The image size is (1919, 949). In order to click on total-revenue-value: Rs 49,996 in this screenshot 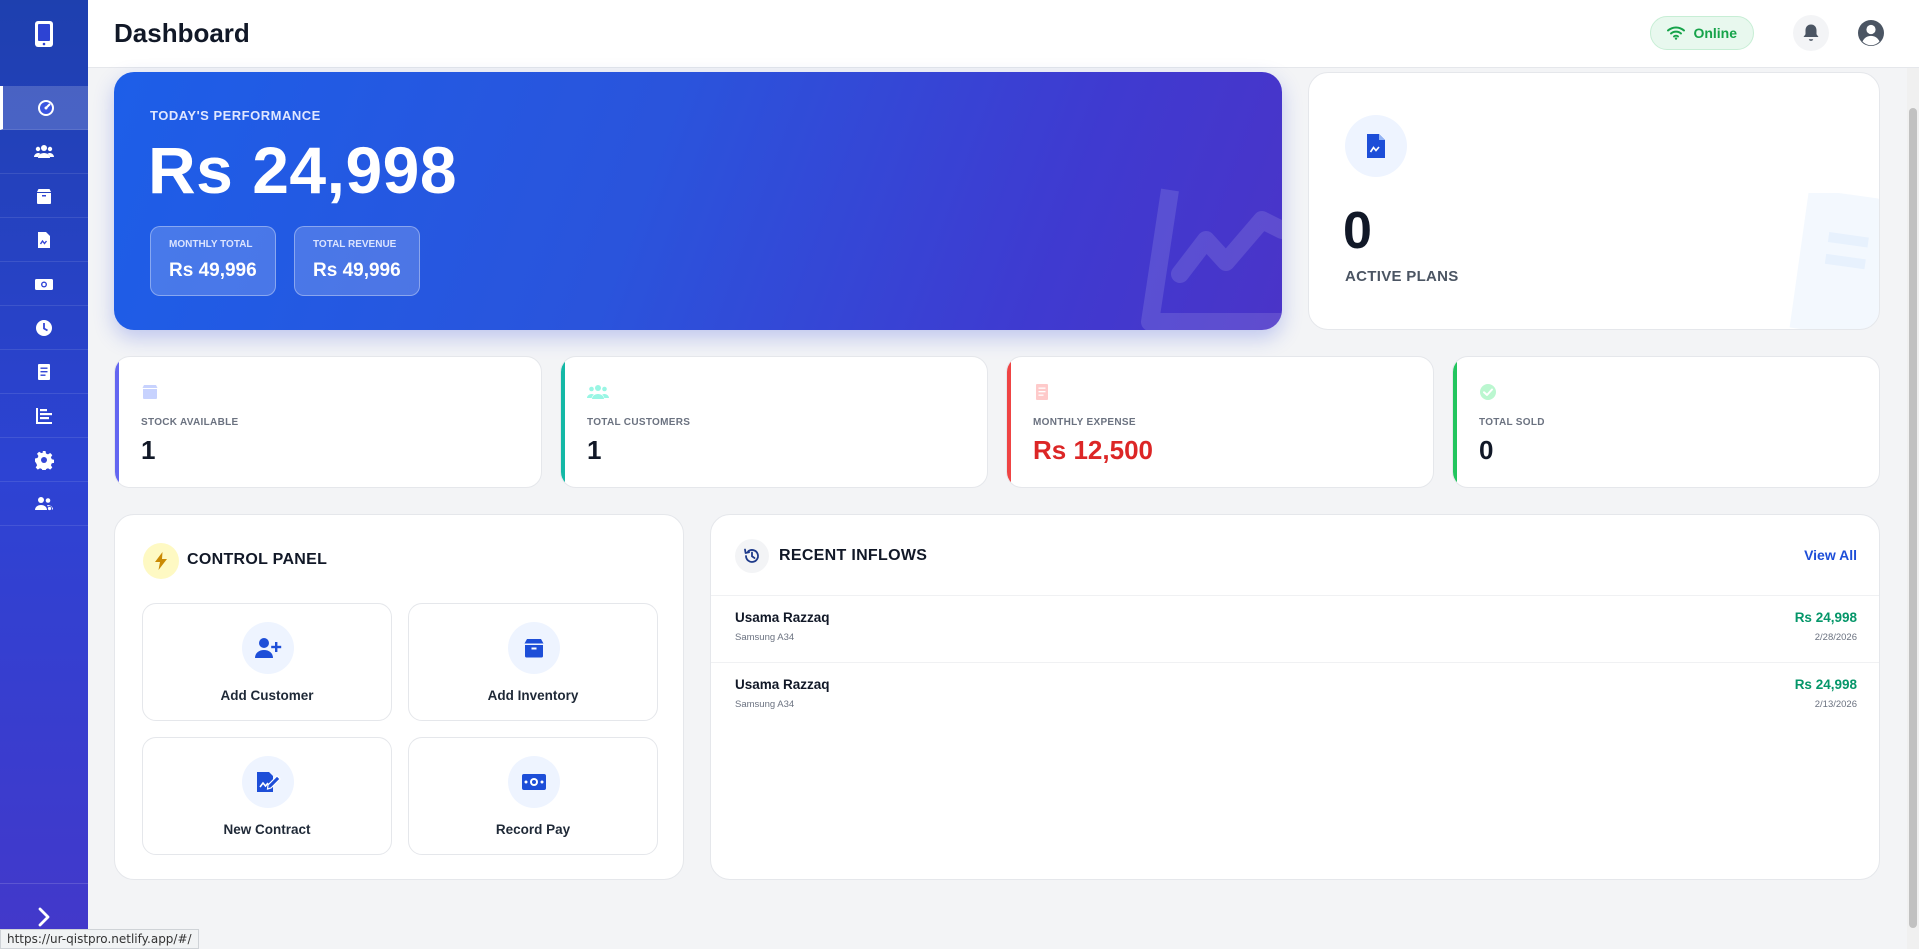, I will do `click(357, 270)`.